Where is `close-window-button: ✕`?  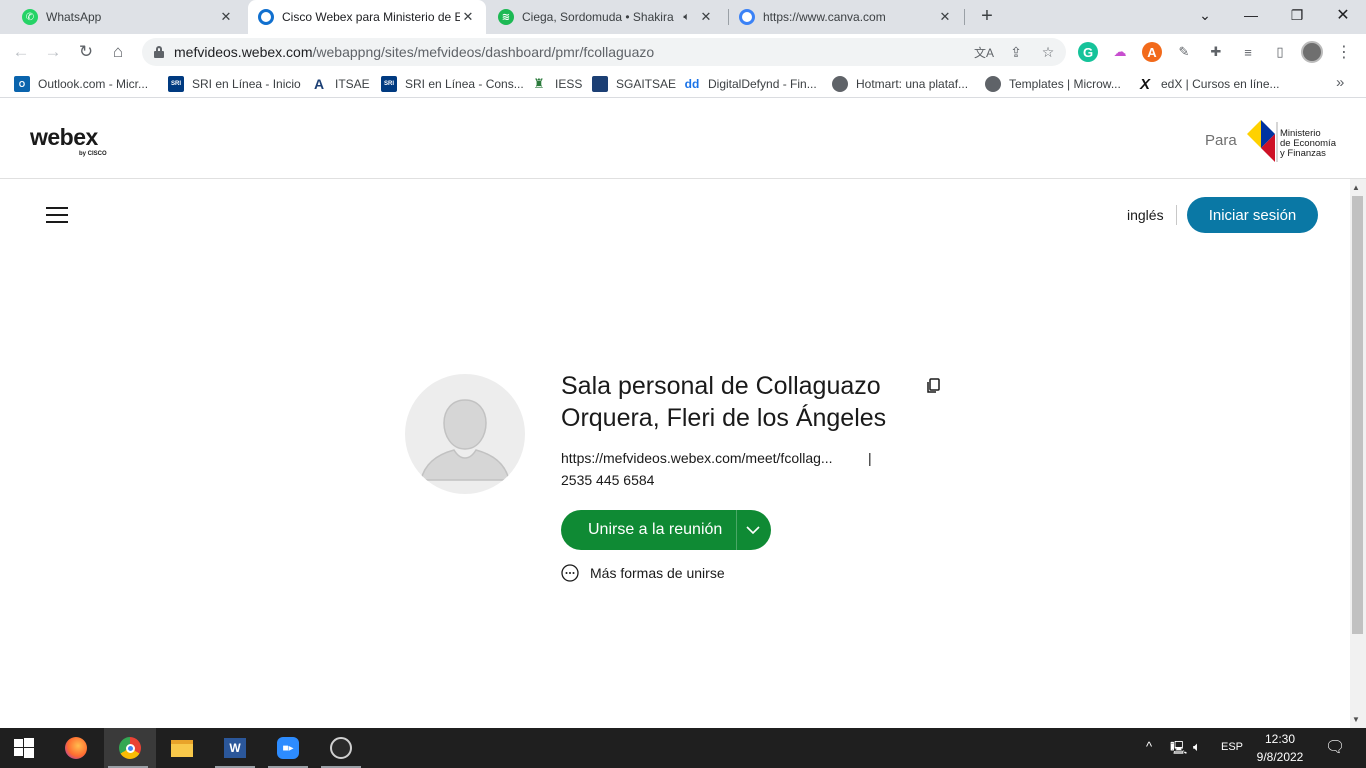
close-window-button: ✕ is located at coordinates (1343, 15).